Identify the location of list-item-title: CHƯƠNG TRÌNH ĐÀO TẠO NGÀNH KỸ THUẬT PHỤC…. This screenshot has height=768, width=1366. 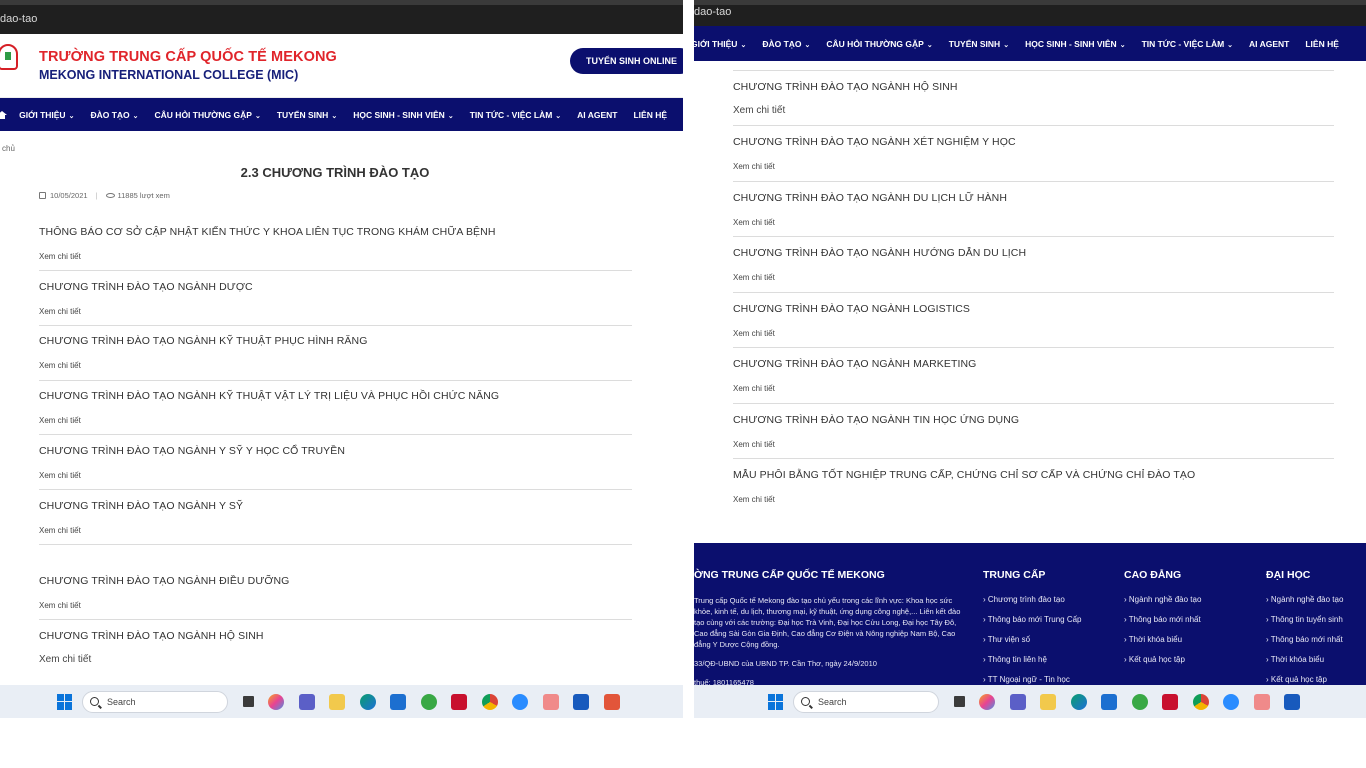
(335, 341).